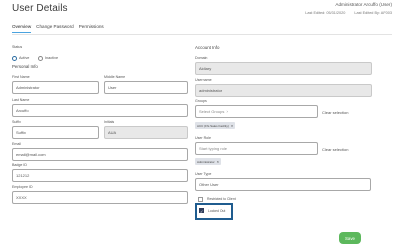 This screenshot has width=397, height=250. Describe the element at coordinates (212, 111) in the screenshot. I see `groups-placeholder: Select Groups` at that location.